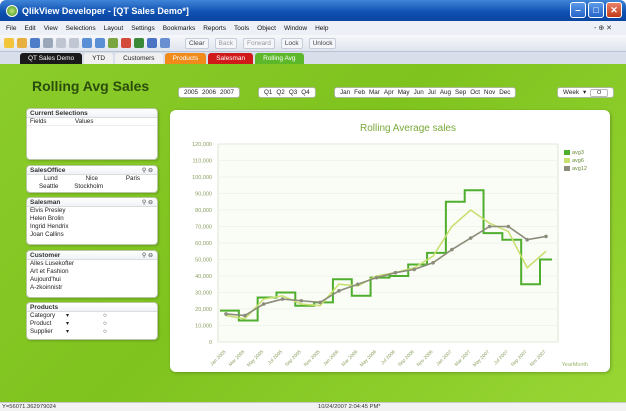 The width and height of the screenshot is (626, 411). What do you see at coordinates (445, 92) in the screenshot?
I see `month-aug: Aug` at bounding box center [445, 92].